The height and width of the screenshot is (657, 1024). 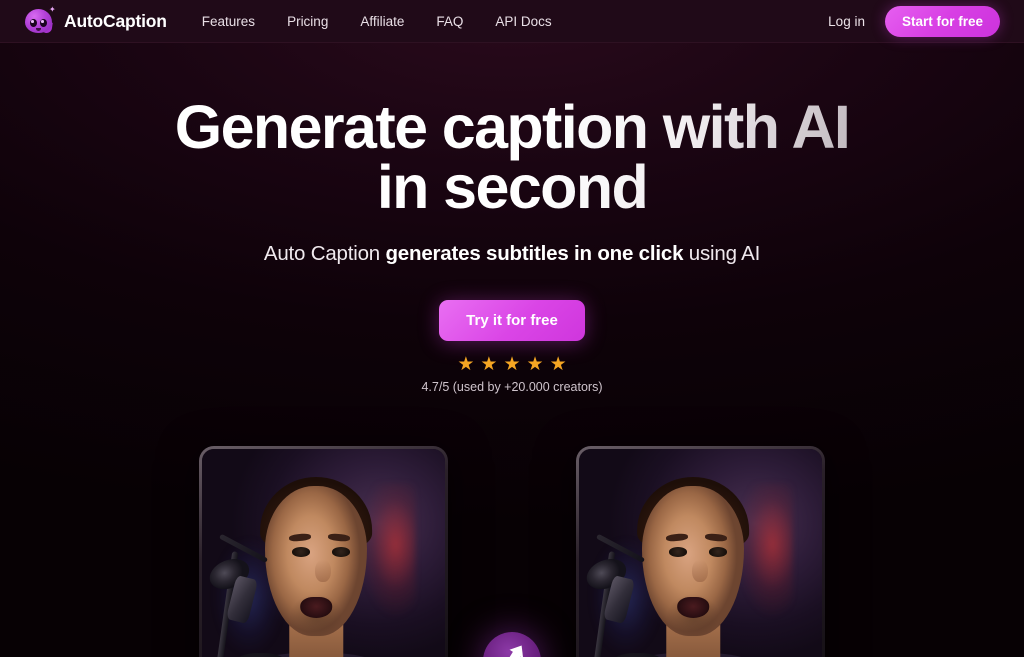 I want to click on headline-line-1: Generate caption with AI, so click(x=512, y=127).